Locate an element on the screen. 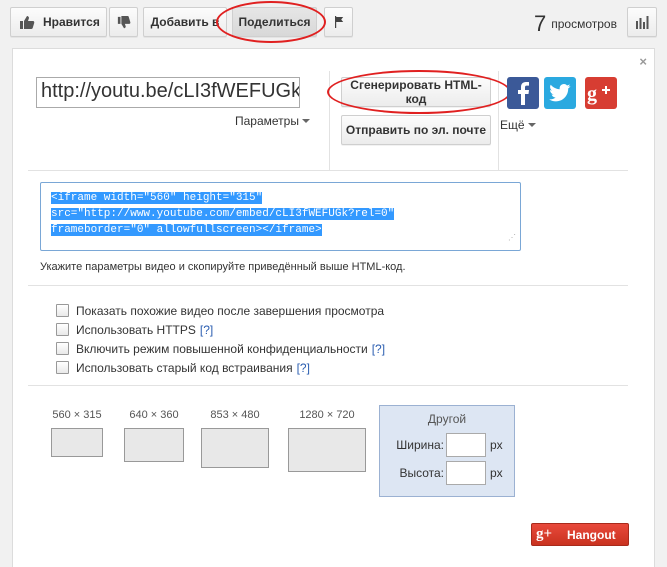 This screenshot has height=567, width=667. google-plus-icon: g is located at coordinates (601, 93).